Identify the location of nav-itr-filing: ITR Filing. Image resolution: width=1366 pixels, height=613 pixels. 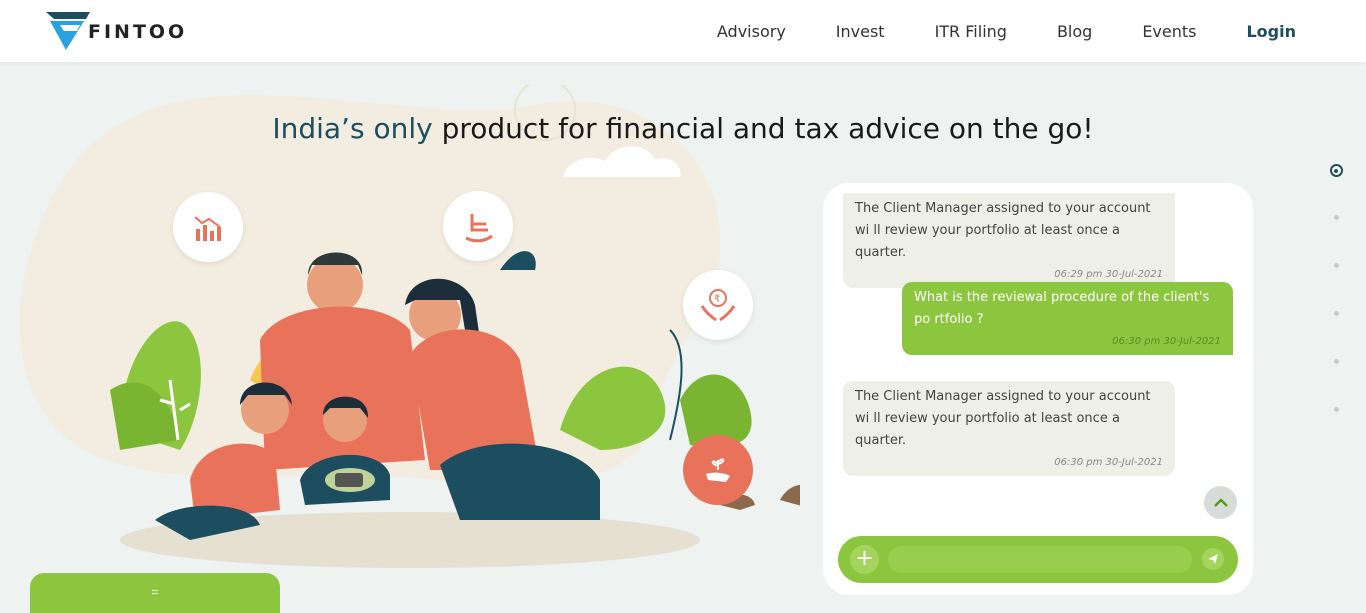
(971, 31).